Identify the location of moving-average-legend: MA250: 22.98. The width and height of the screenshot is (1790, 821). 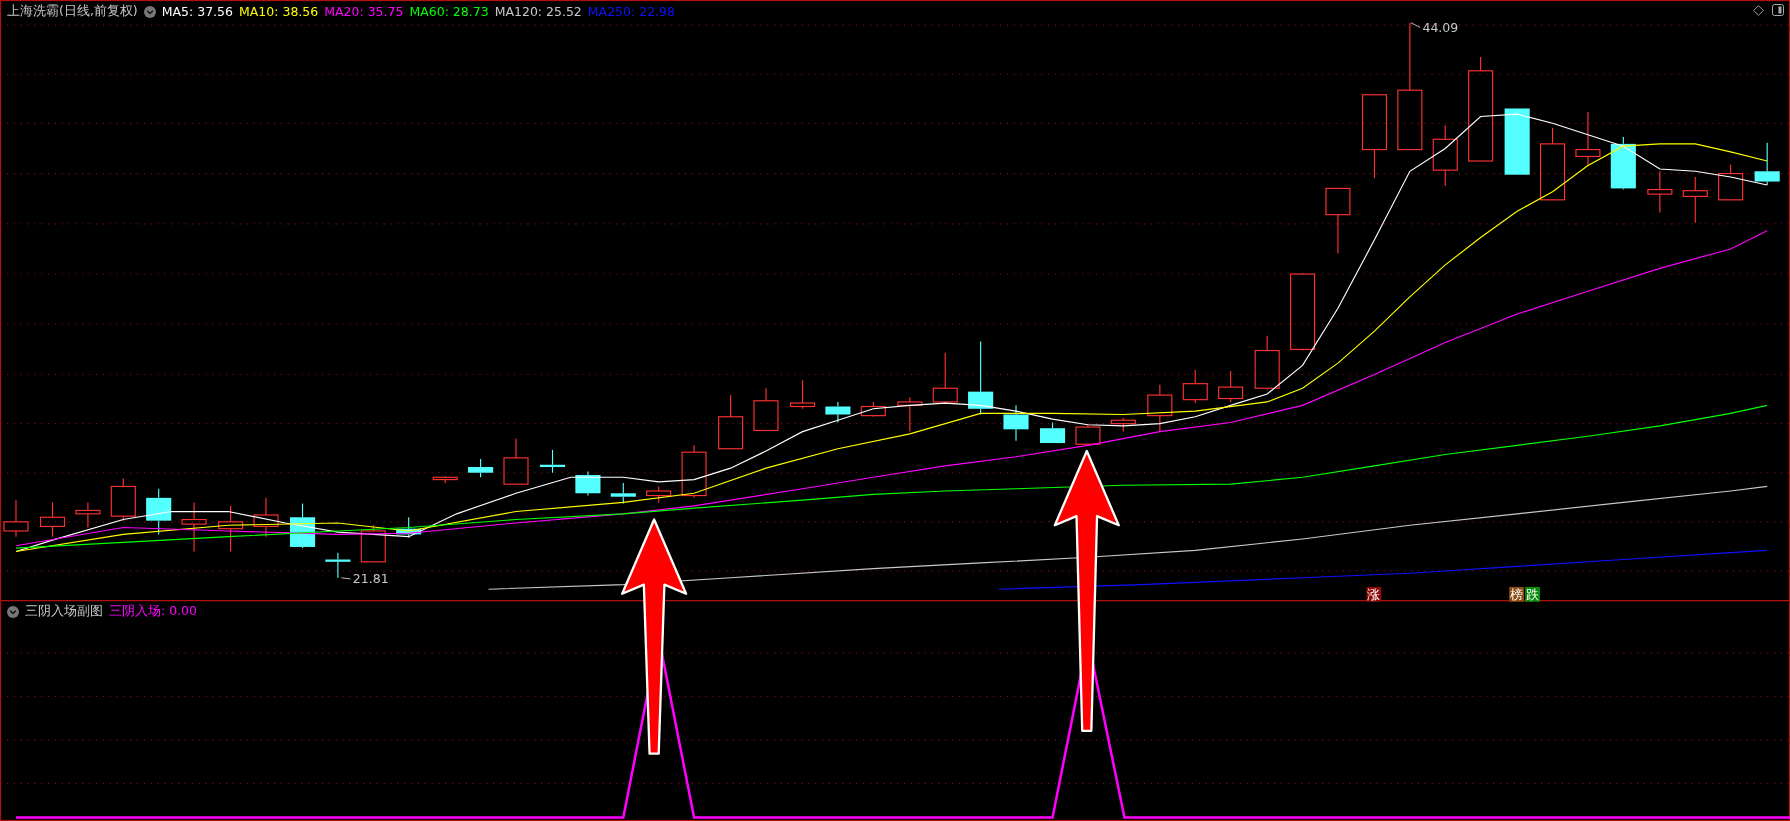
(631, 11).